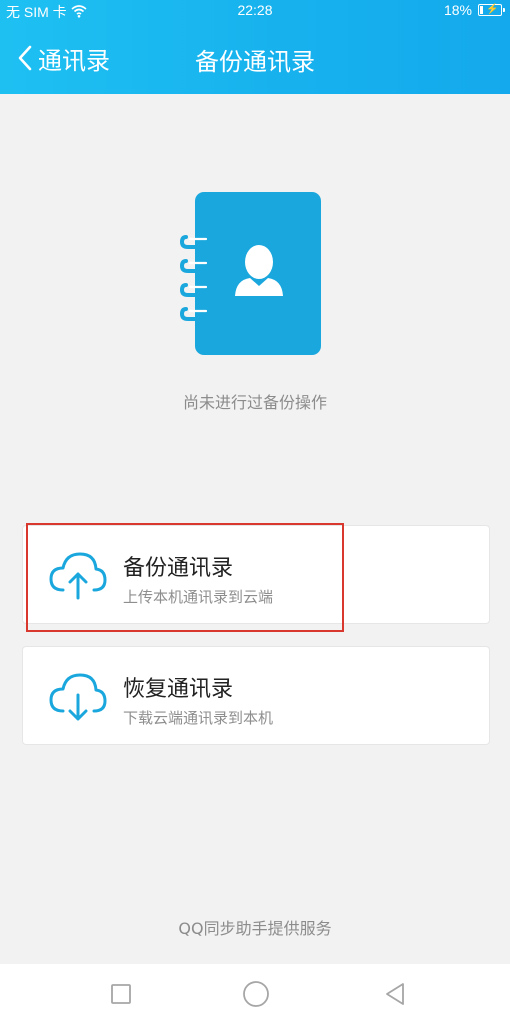 The image size is (510, 1022). I want to click on battery-percent: 18%, so click(457, 10).